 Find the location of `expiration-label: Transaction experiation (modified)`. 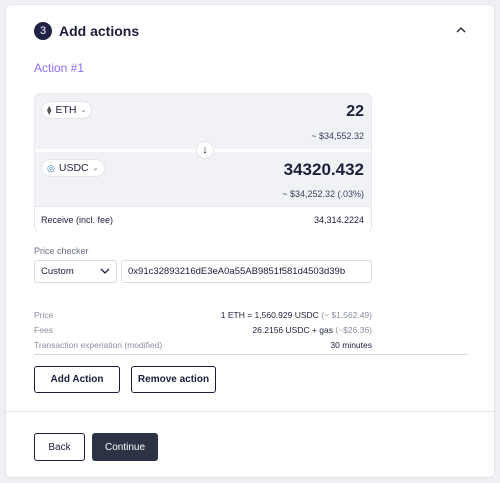

expiration-label: Transaction experiation (modified) is located at coordinates (98, 345).